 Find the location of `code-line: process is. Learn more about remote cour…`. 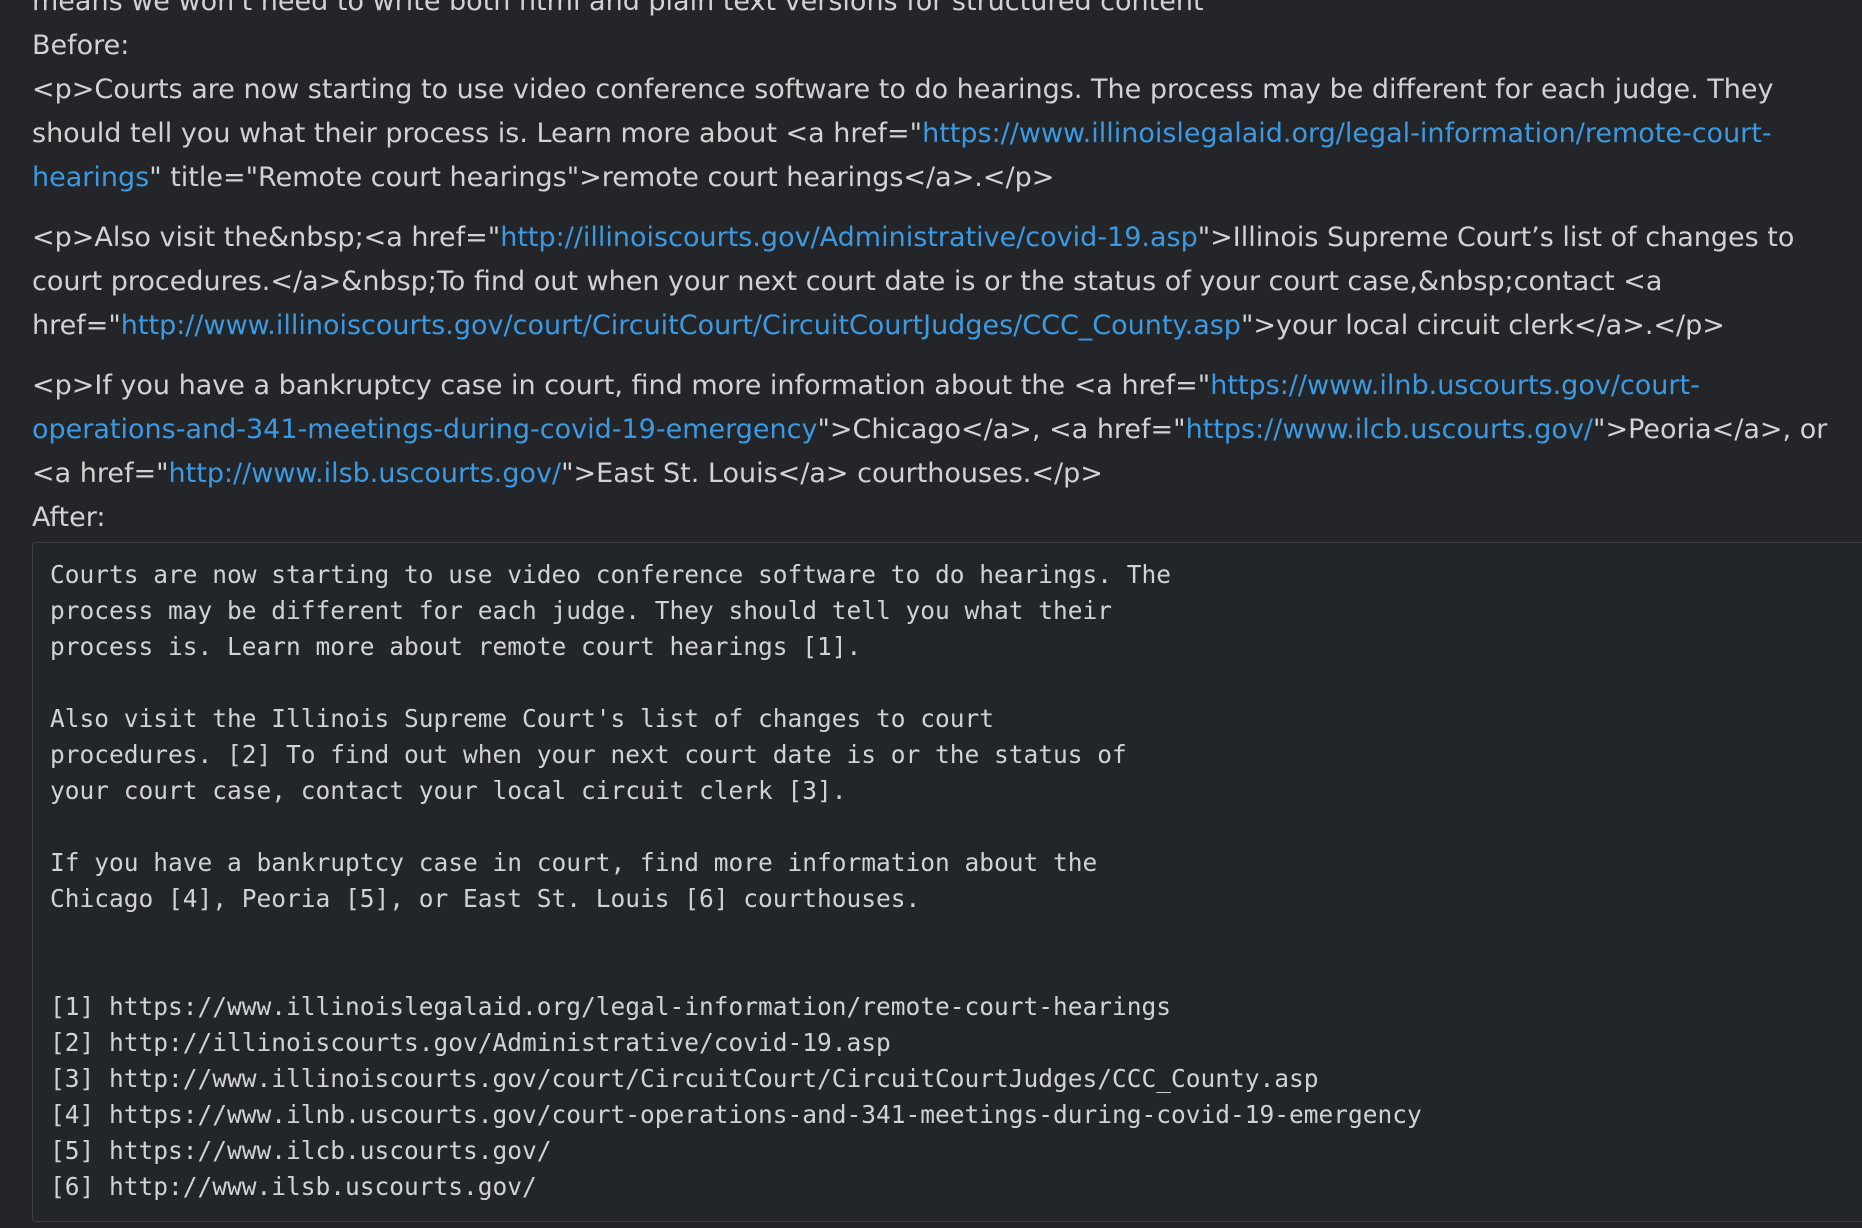

code-line: process is. Learn more about remote cour… is located at coordinates (456, 646).